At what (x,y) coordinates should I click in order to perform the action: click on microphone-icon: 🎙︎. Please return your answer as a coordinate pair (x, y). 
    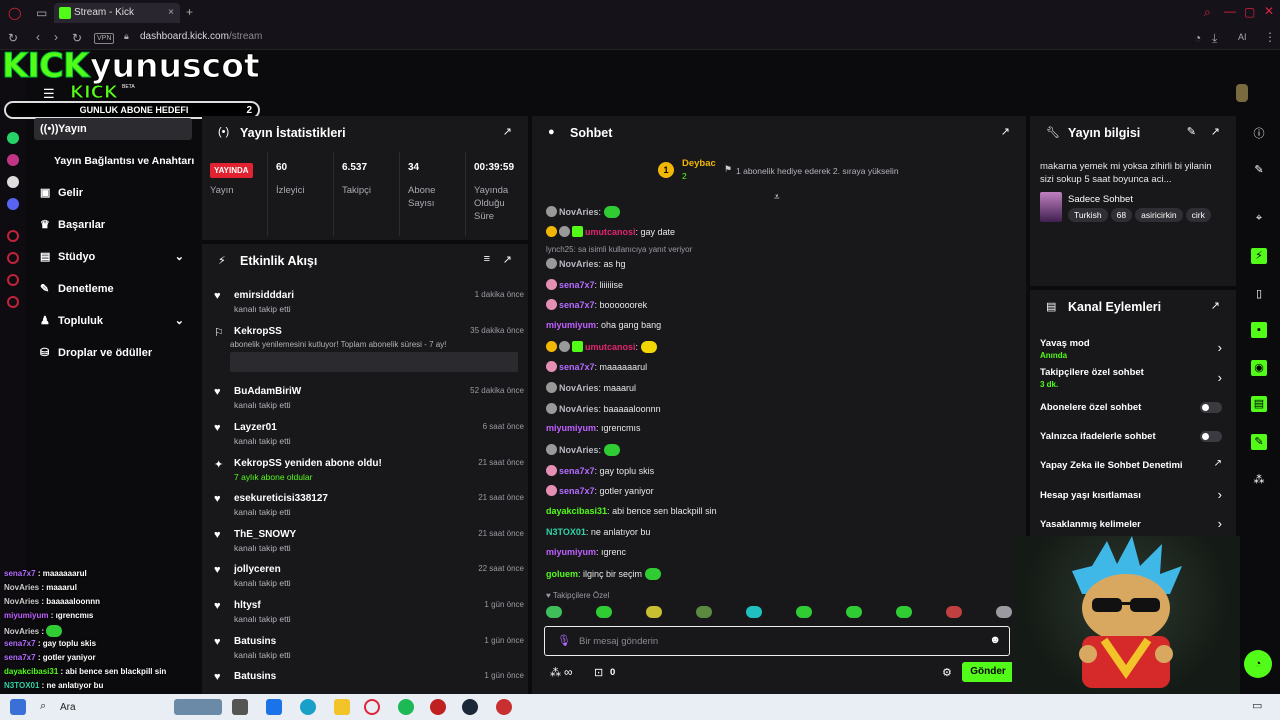
    Looking at the image, I should click on (564, 640).